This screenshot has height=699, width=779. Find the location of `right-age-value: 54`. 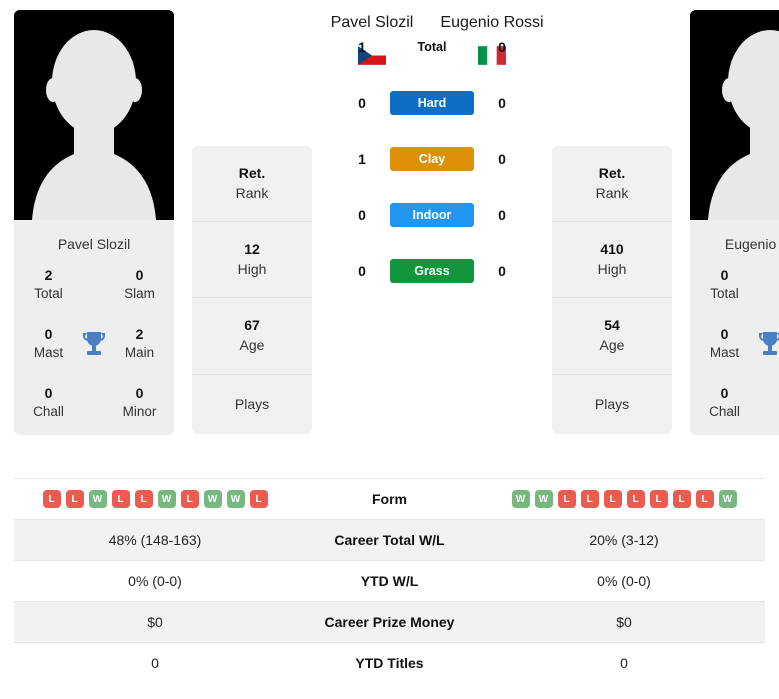

right-age-value: 54 is located at coordinates (612, 325).